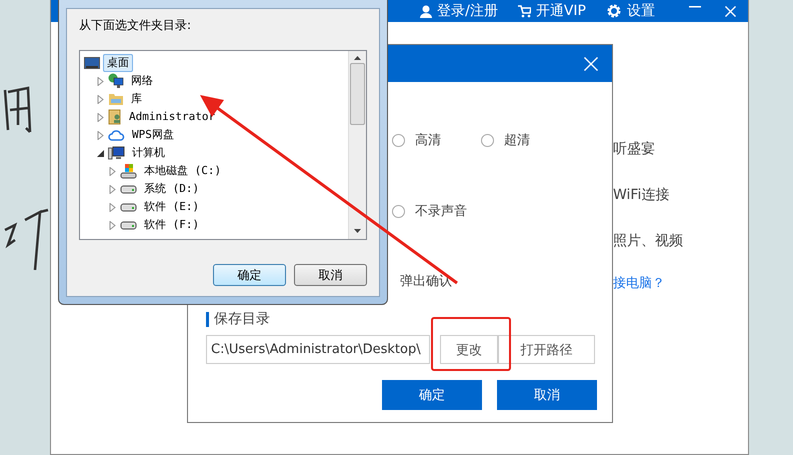  What do you see at coordinates (135, 25) in the screenshot?
I see `prompt-text: 从下面选文件夹目录:` at bounding box center [135, 25].